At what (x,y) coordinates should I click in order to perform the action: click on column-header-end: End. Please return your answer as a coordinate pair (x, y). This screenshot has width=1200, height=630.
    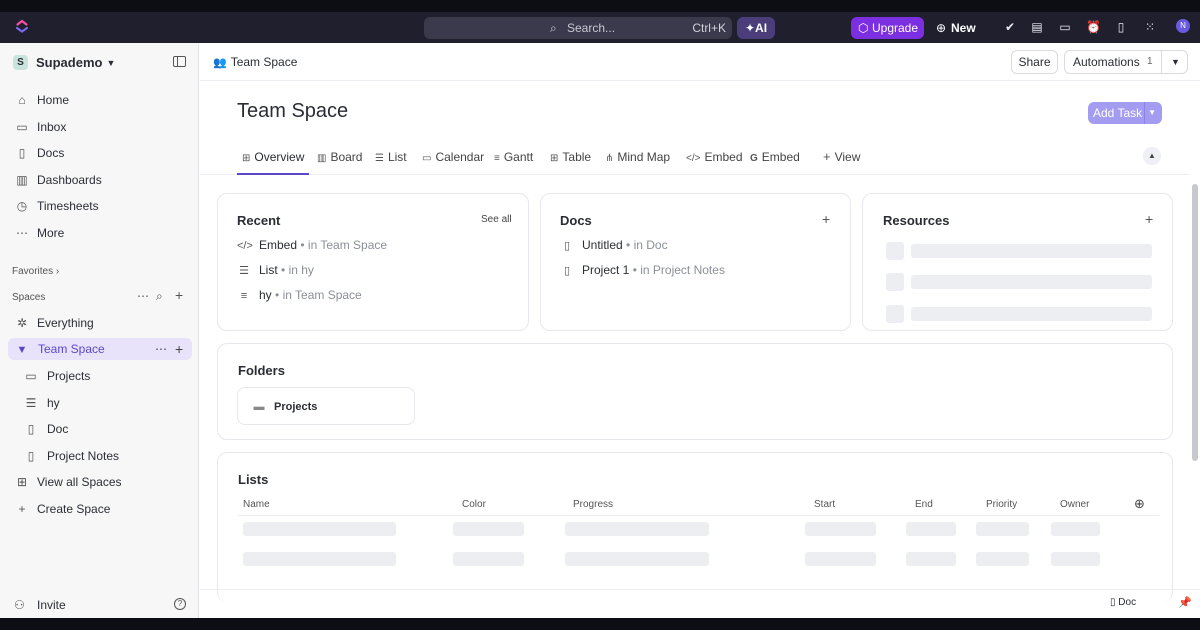
    Looking at the image, I should click on (924, 504).